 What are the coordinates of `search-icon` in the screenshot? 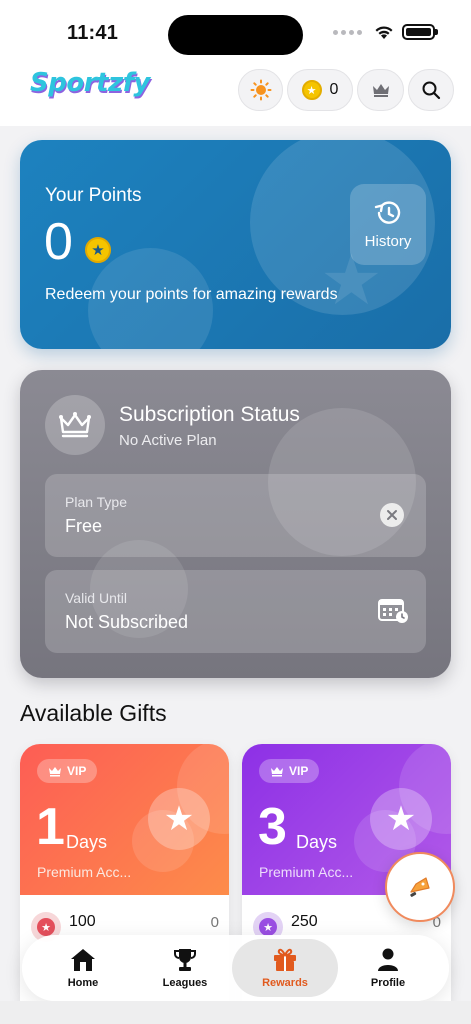 It's located at (431, 90).